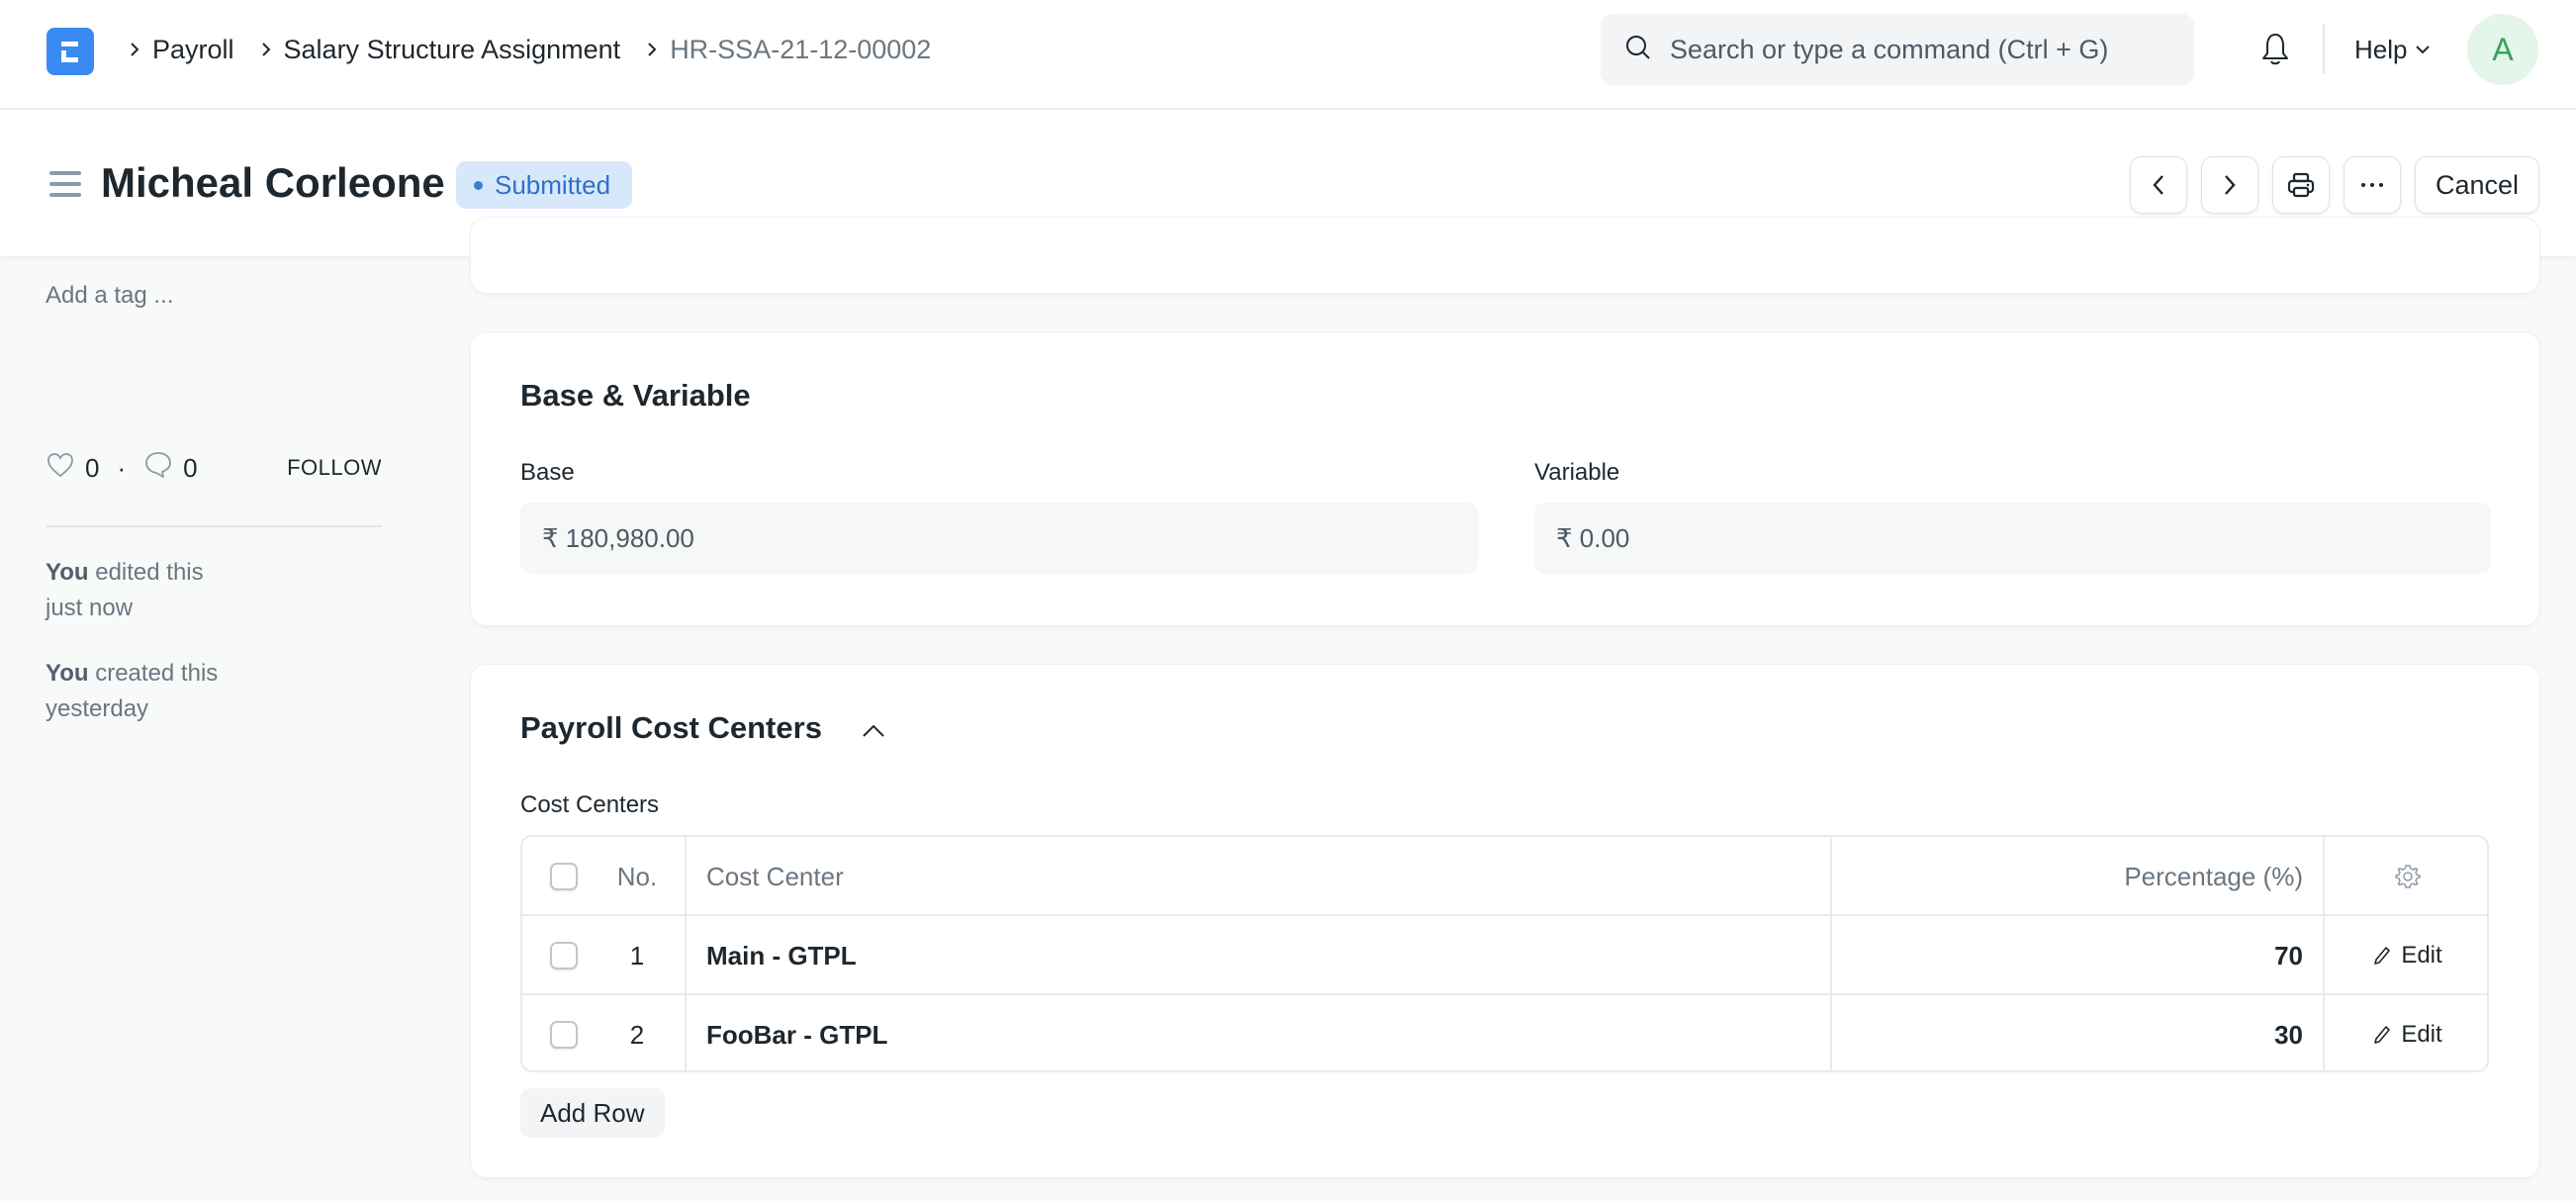 The width and height of the screenshot is (2576, 1201). Describe the element at coordinates (637, 955) in the screenshot. I see `row-number: 1` at that location.